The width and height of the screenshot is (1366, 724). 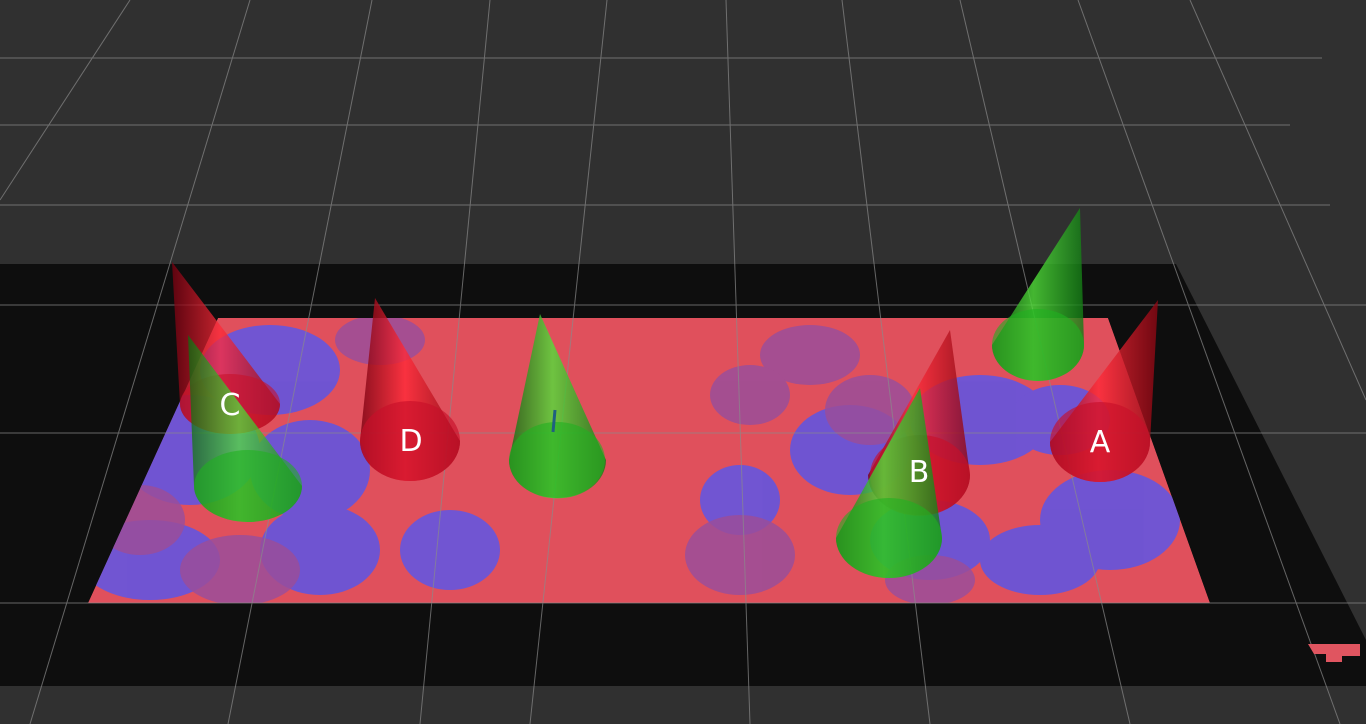 What do you see at coordinates (1100, 442) in the screenshot?
I see `label-a: A` at bounding box center [1100, 442].